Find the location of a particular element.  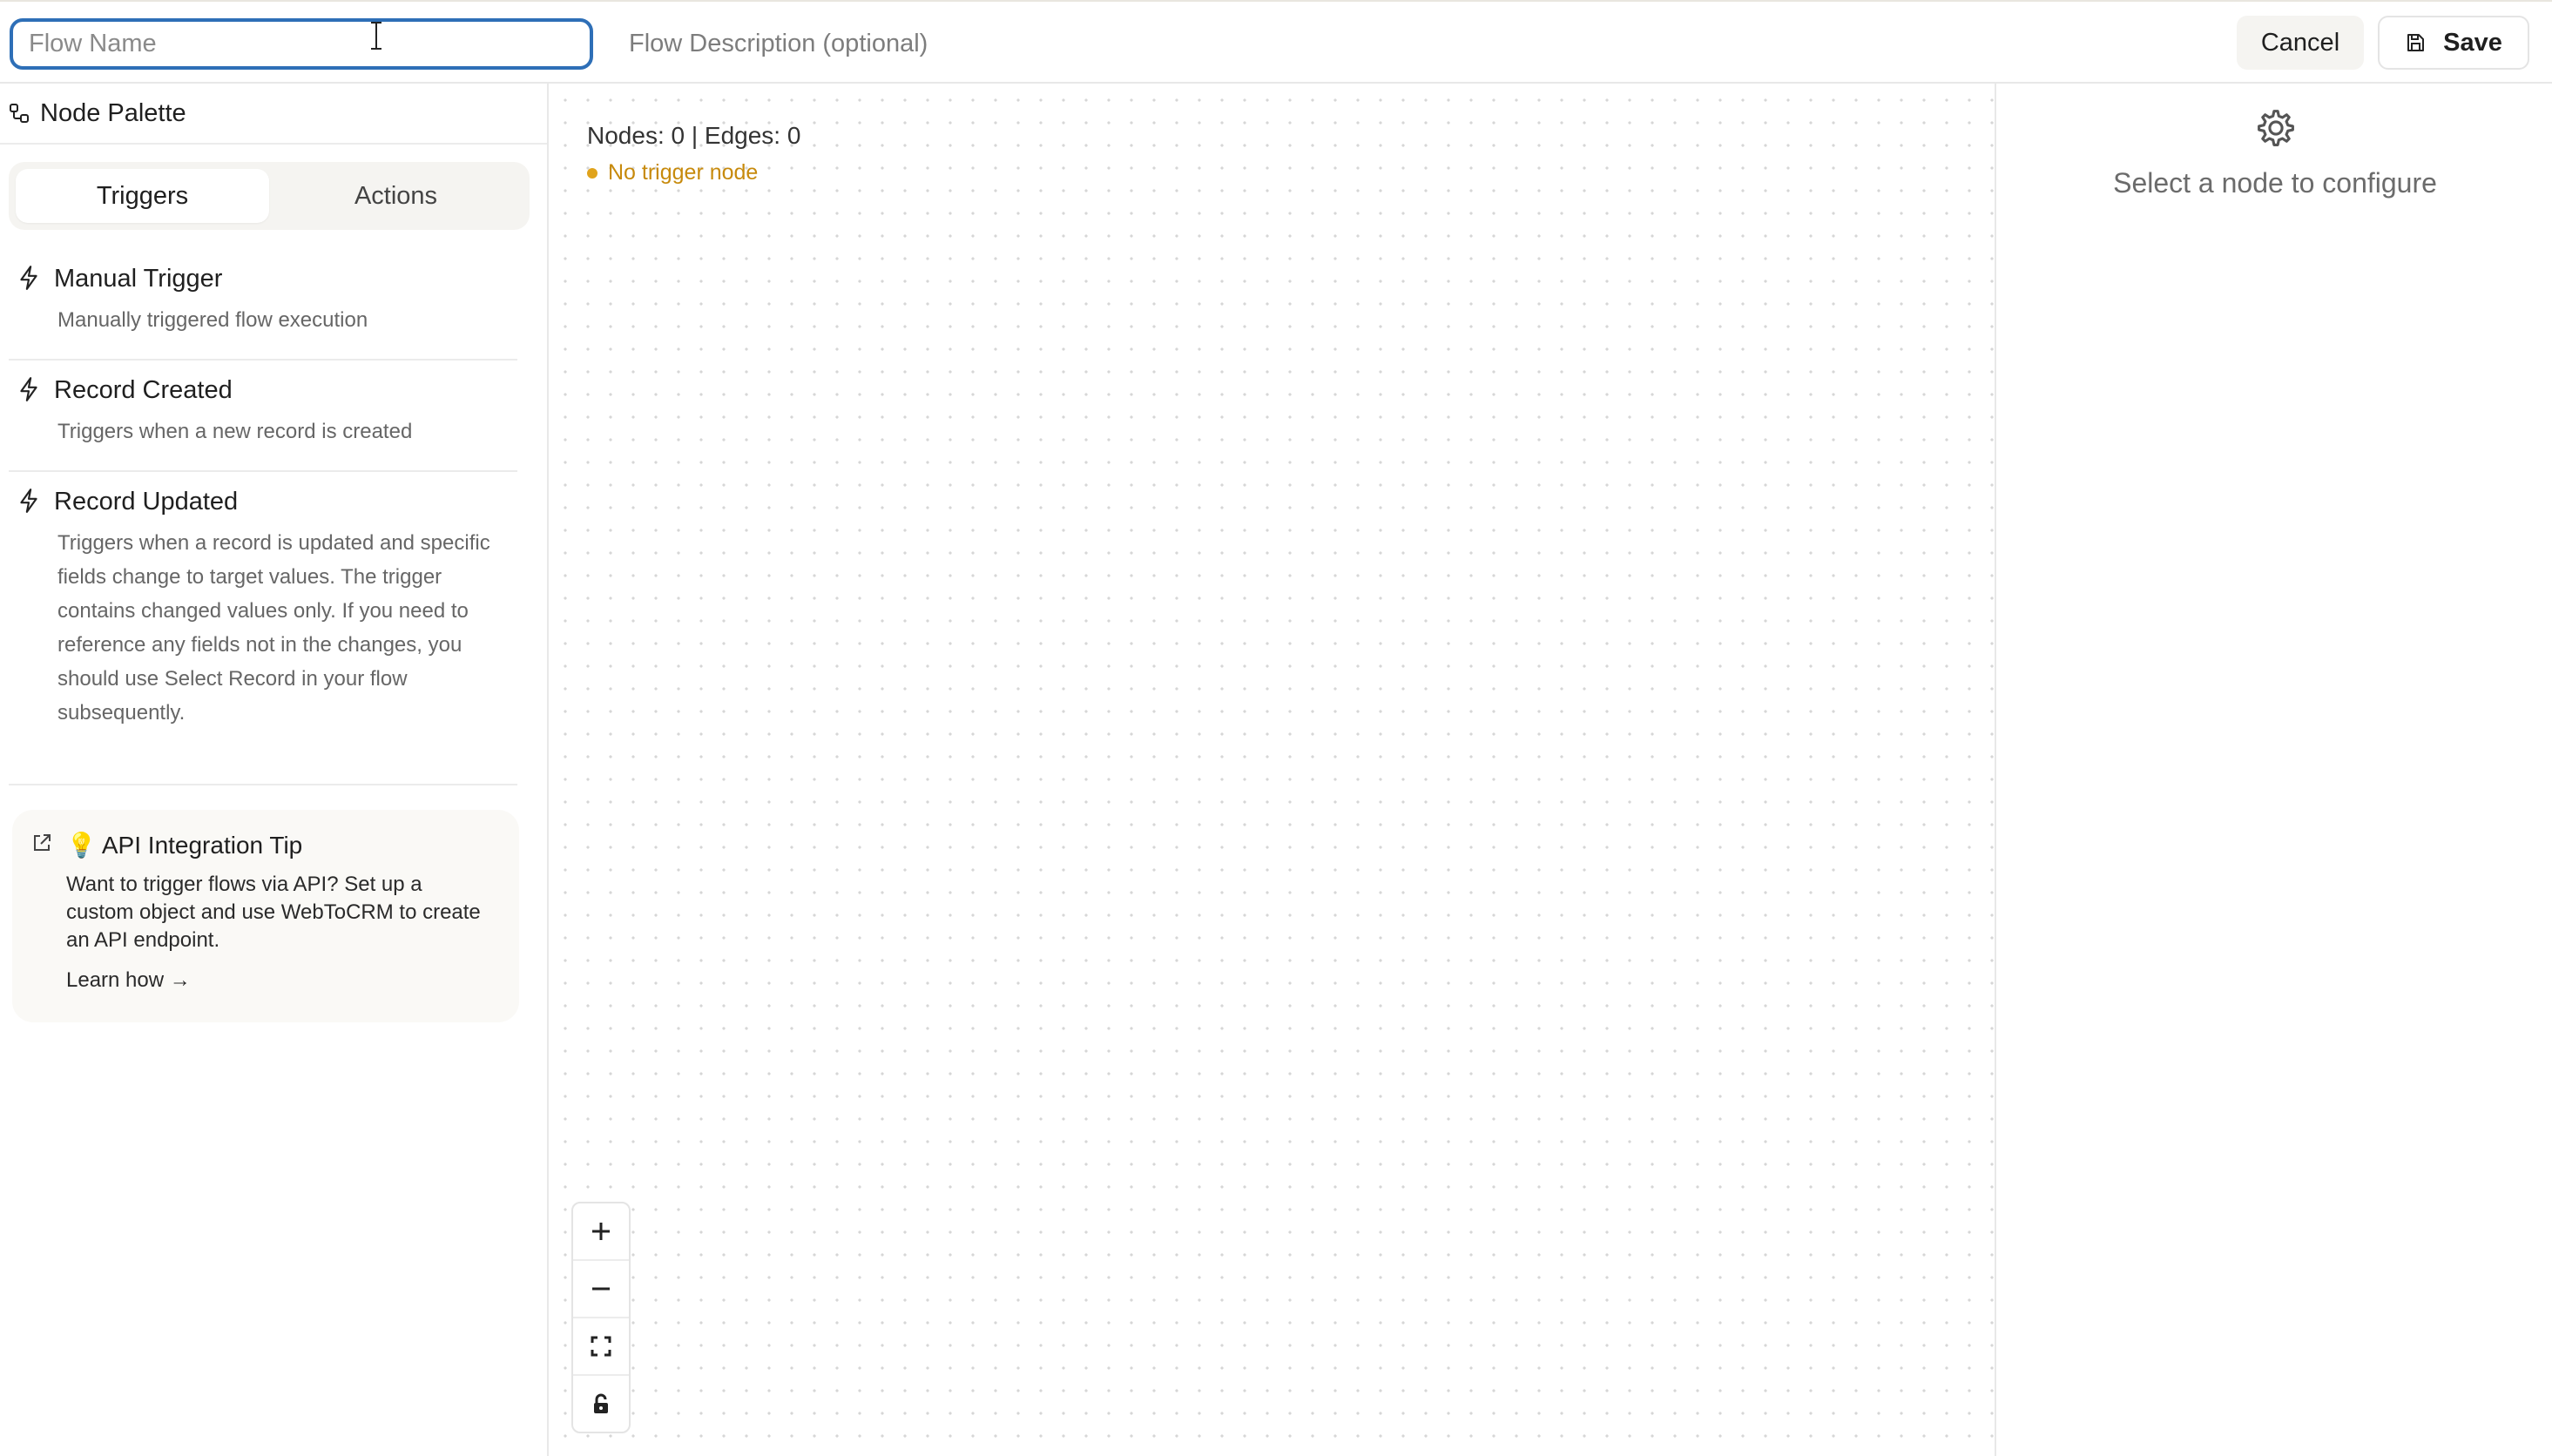

workflow-icon is located at coordinates (19, 113).